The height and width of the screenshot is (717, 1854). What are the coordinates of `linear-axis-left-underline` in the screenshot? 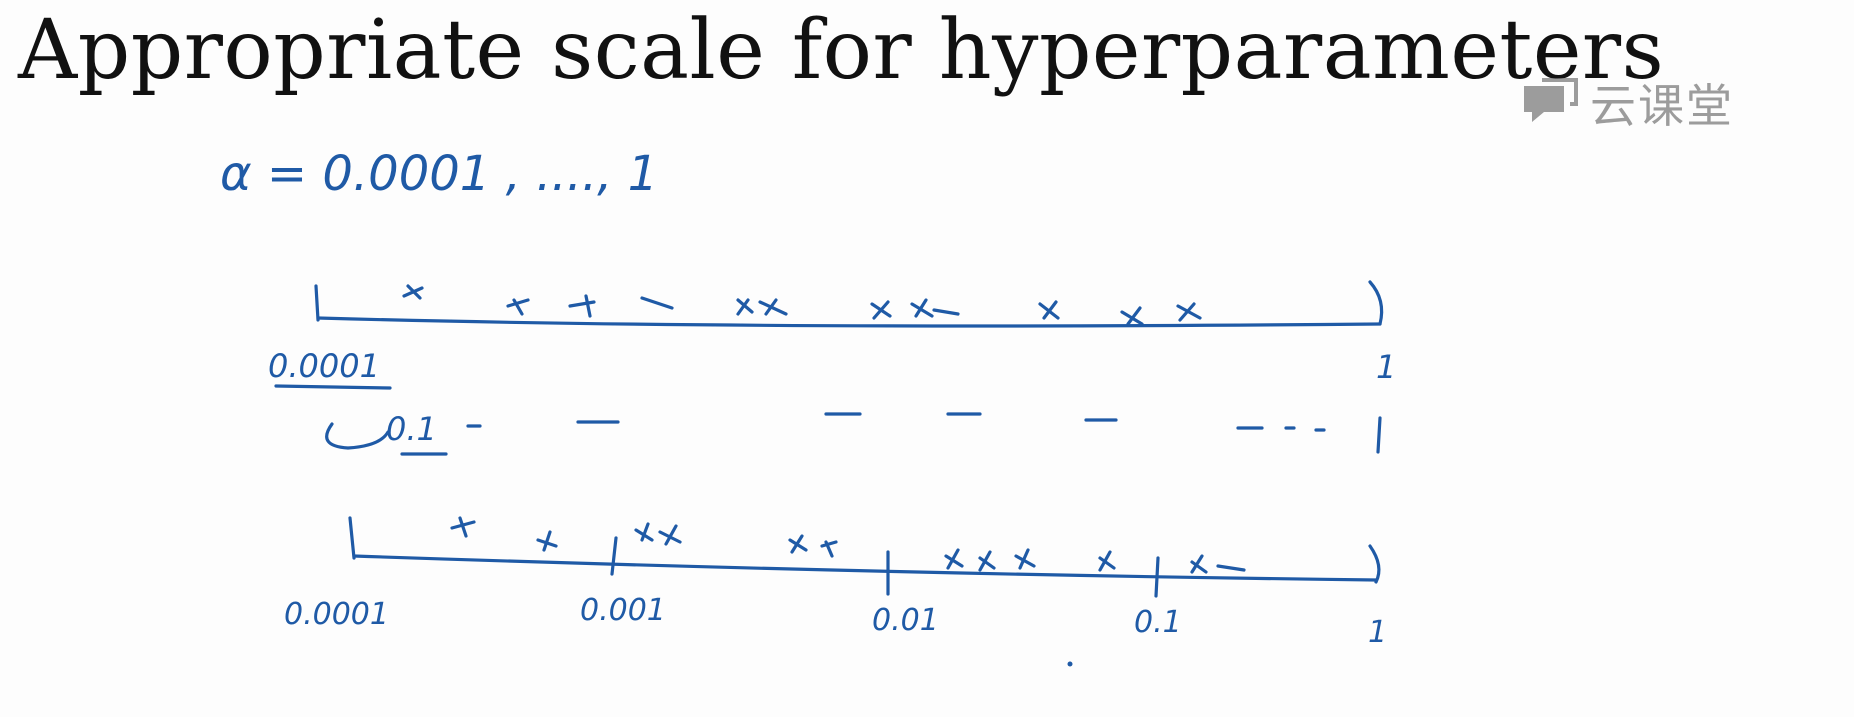 It's located at (333, 387).